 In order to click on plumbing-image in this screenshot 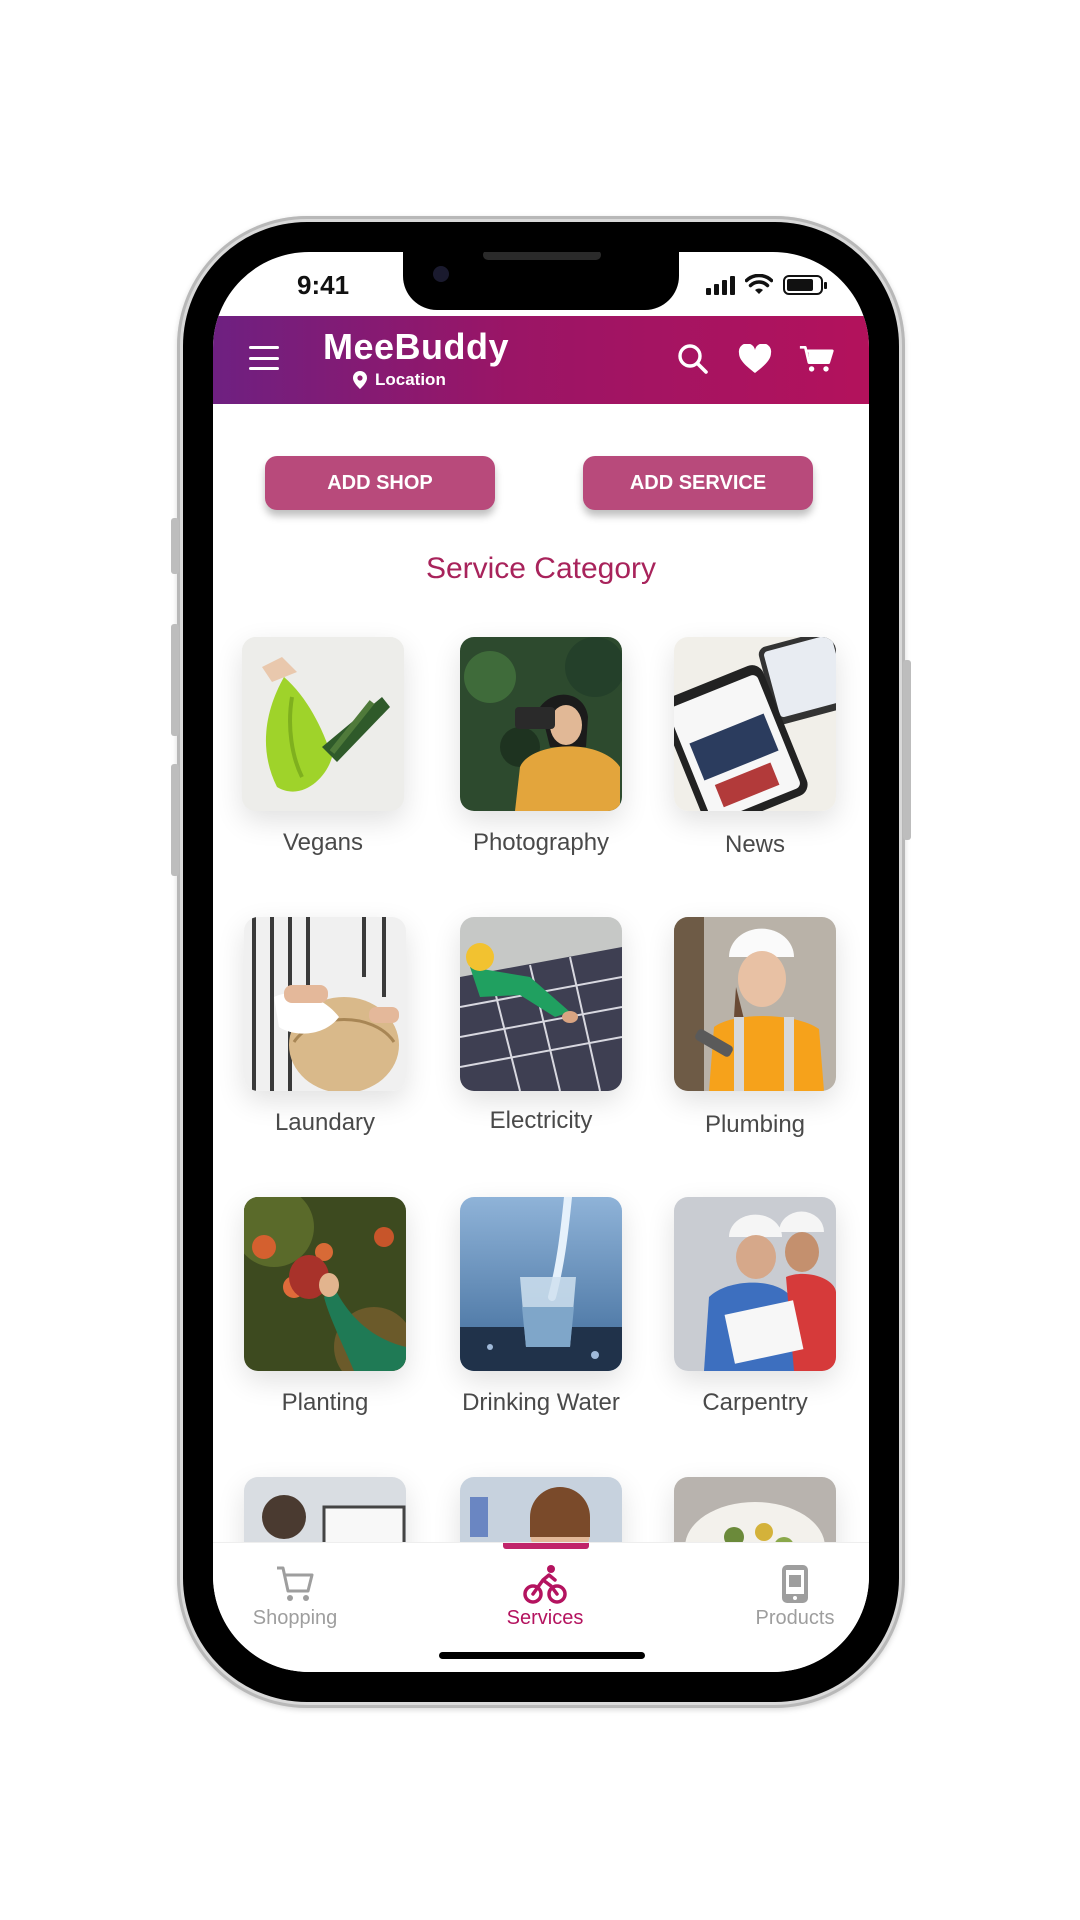, I will do `click(755, 1004)`.